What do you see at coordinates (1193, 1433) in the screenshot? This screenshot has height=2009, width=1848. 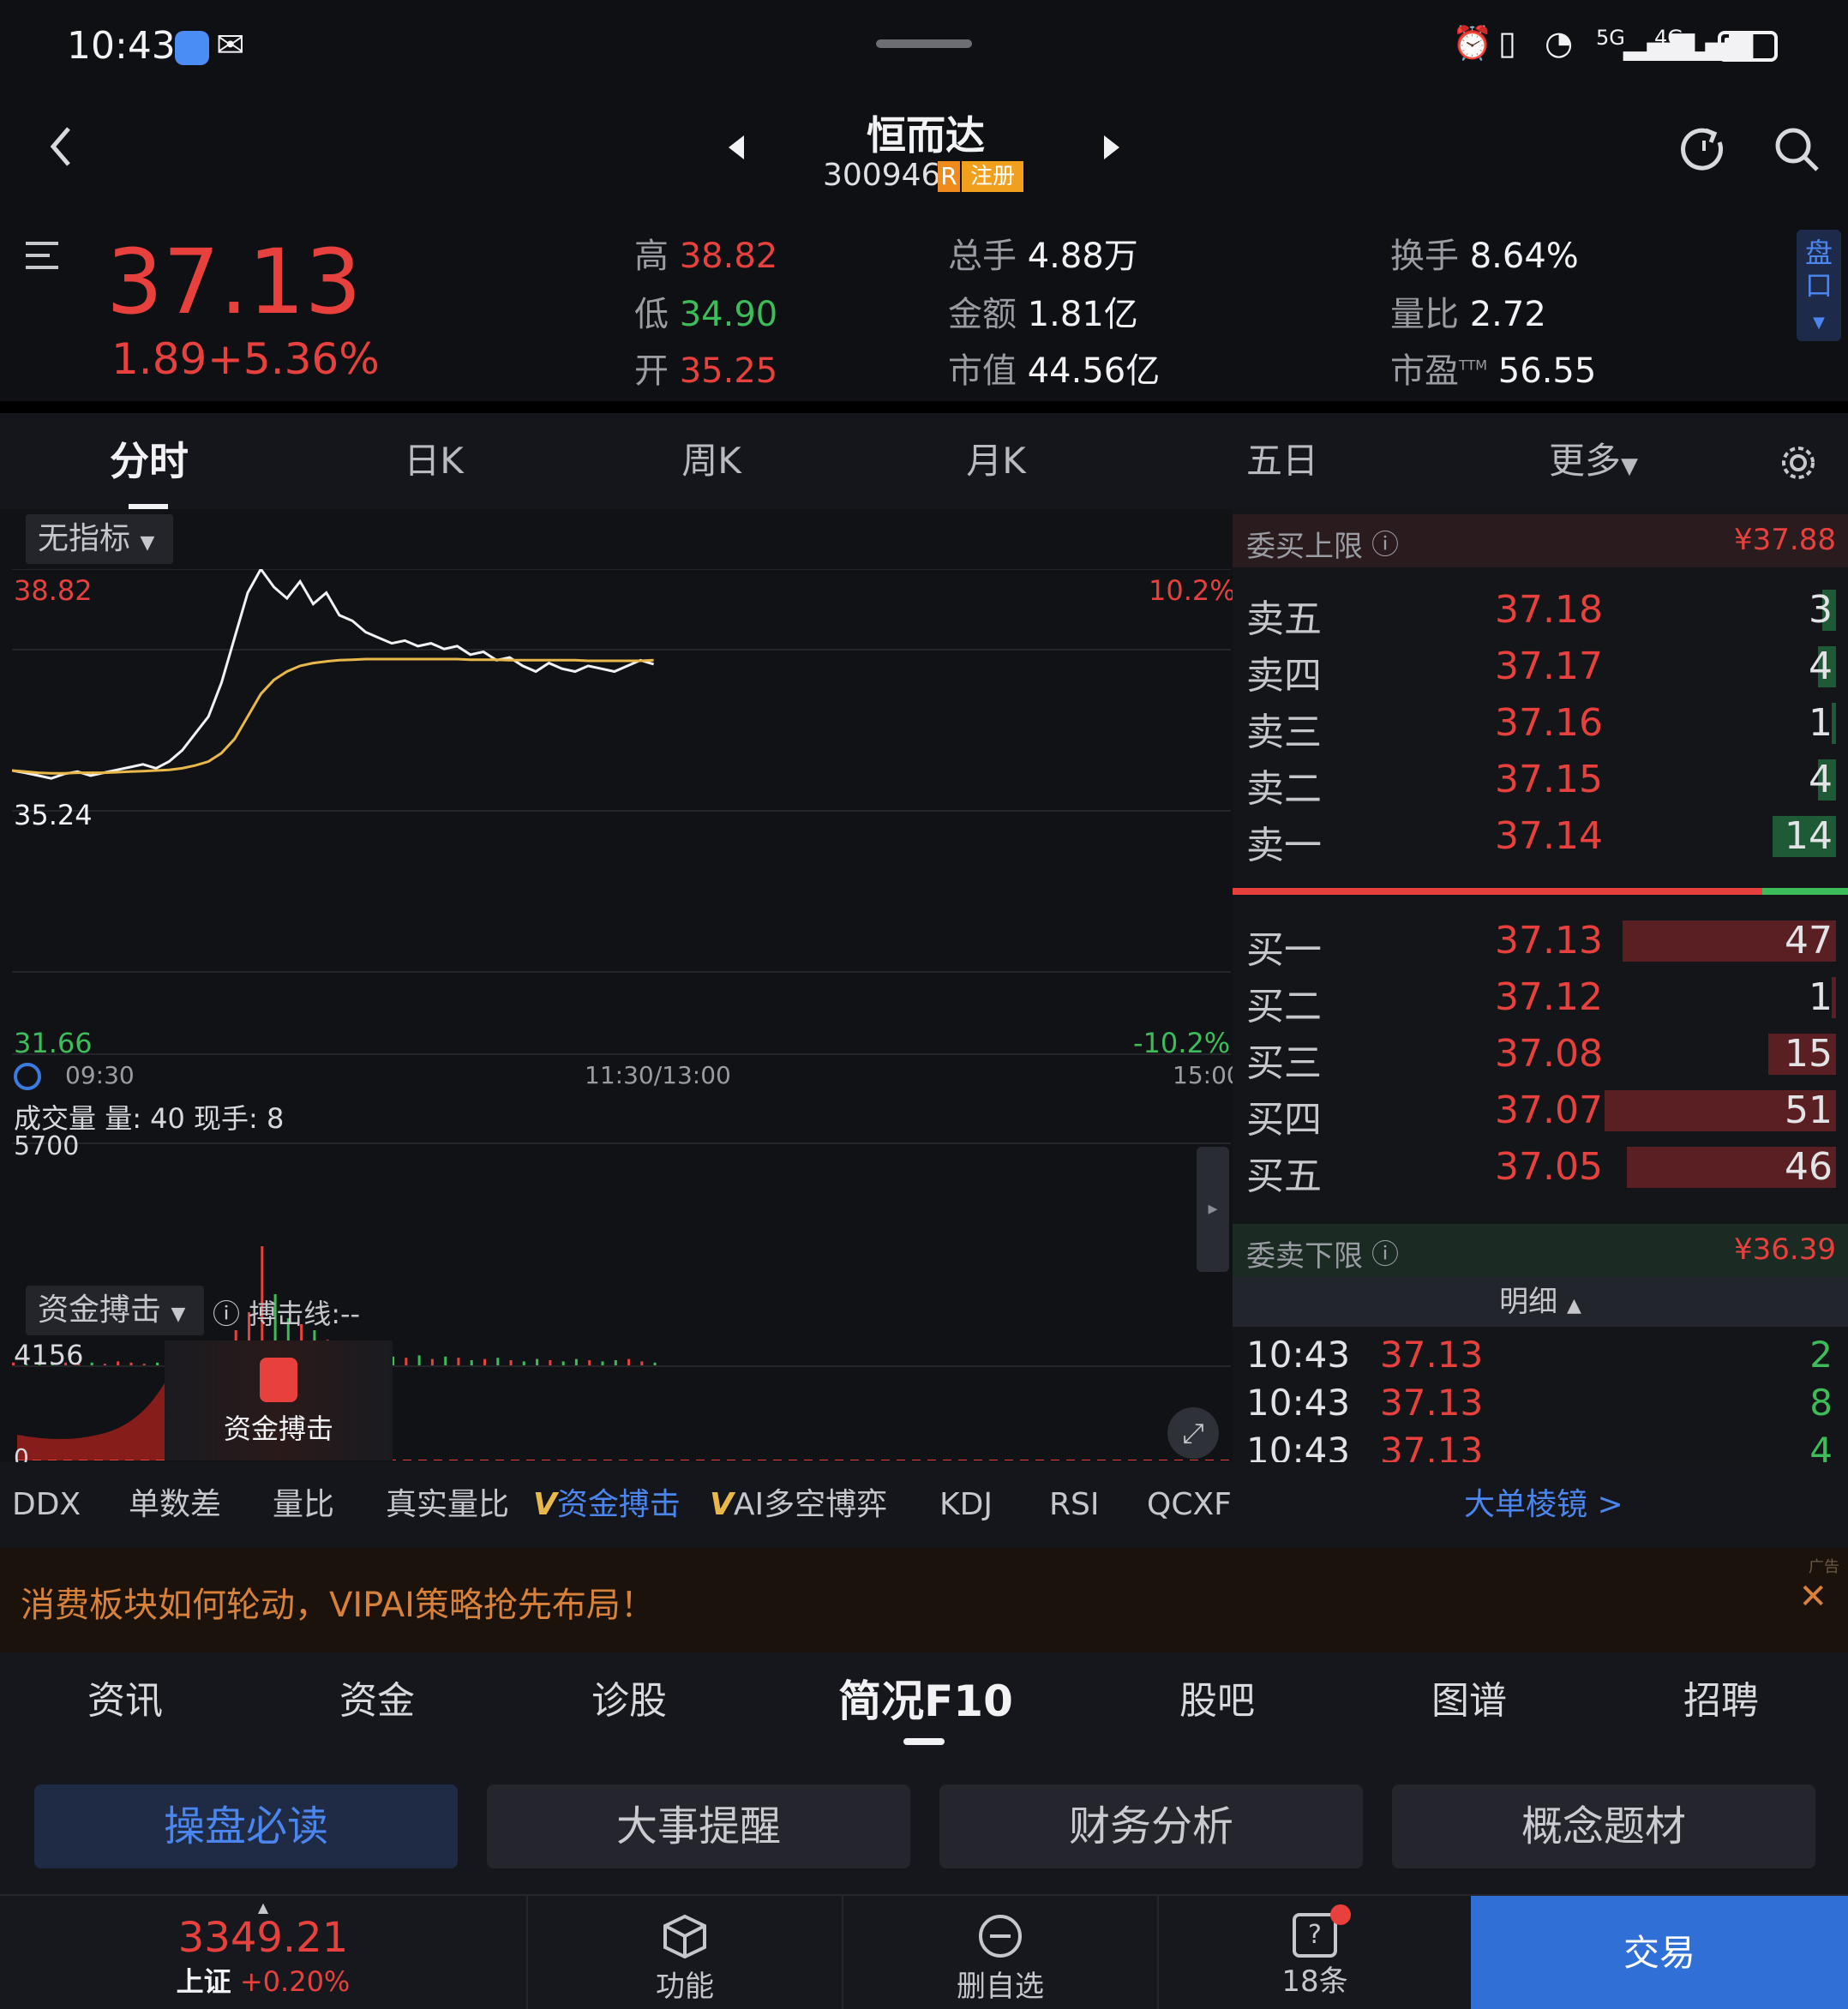 I see `expand-icon: ⤢` at bounding box center [1193, 1433].